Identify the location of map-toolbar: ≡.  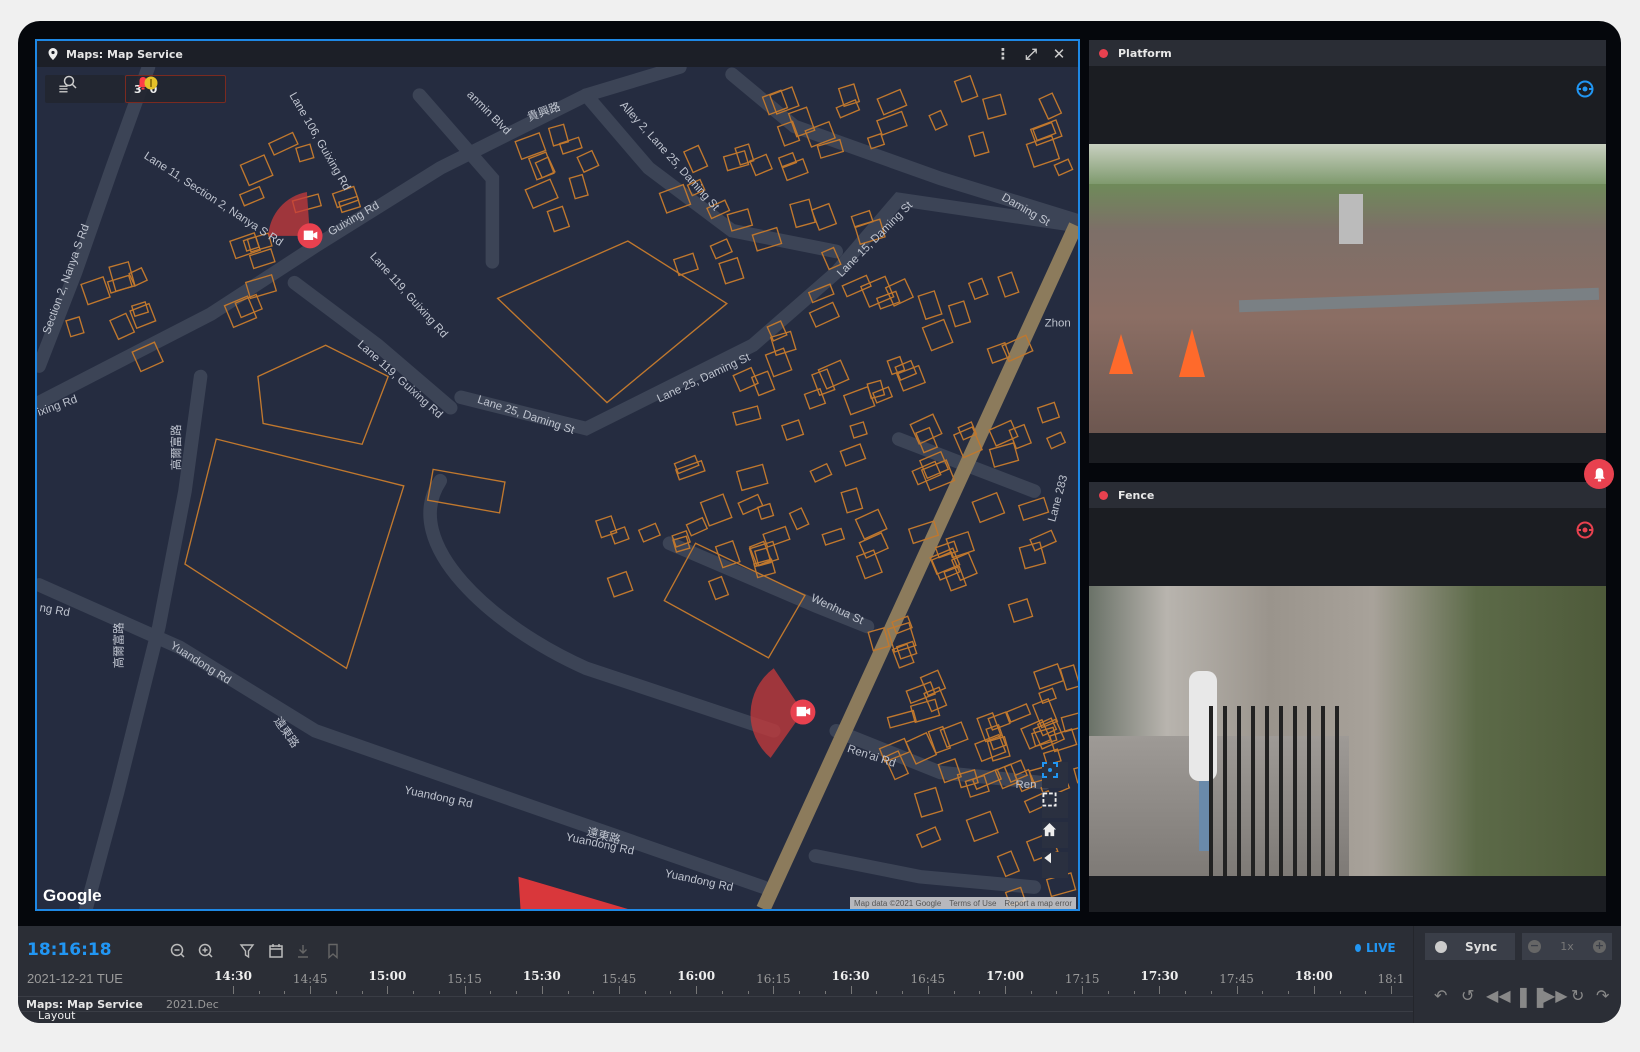
(85, 89).